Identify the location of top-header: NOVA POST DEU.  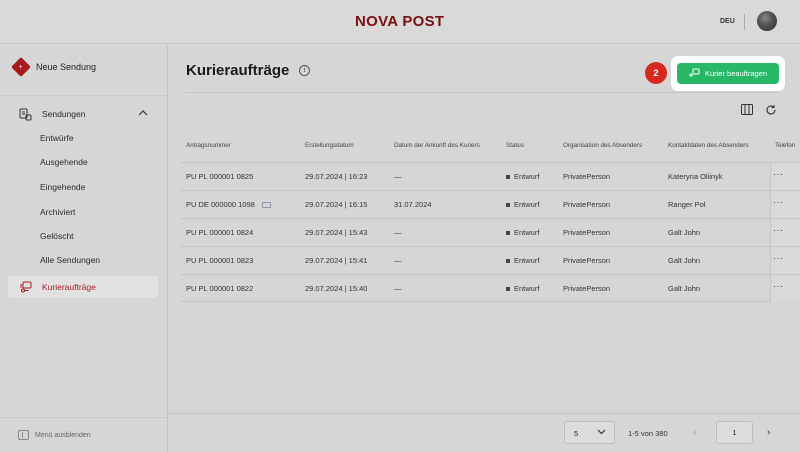
(400, 22).